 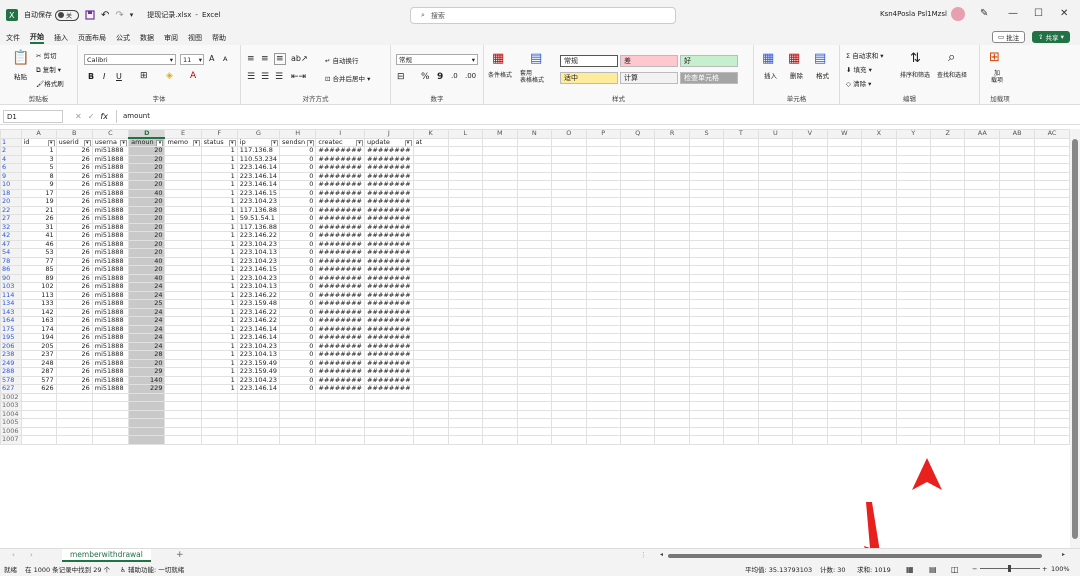 What do you see at coordinates (589, 61) in the screenshot?
I see `cell-style-0: 常规` at bounding box center [589, 61].